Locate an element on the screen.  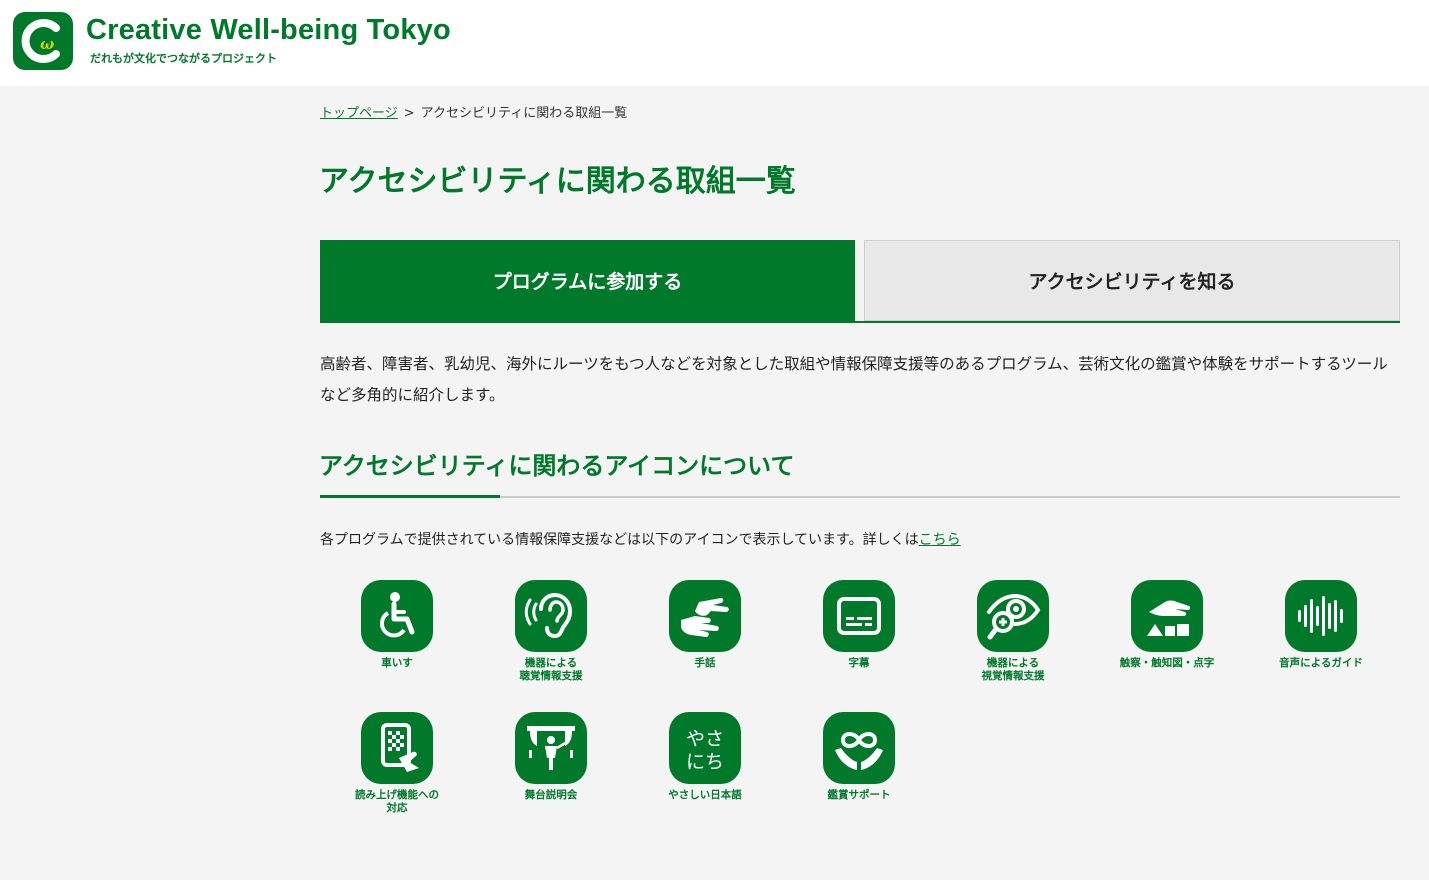
tab-join-program: プログラムに参加する is located at coordinates (587, 280).